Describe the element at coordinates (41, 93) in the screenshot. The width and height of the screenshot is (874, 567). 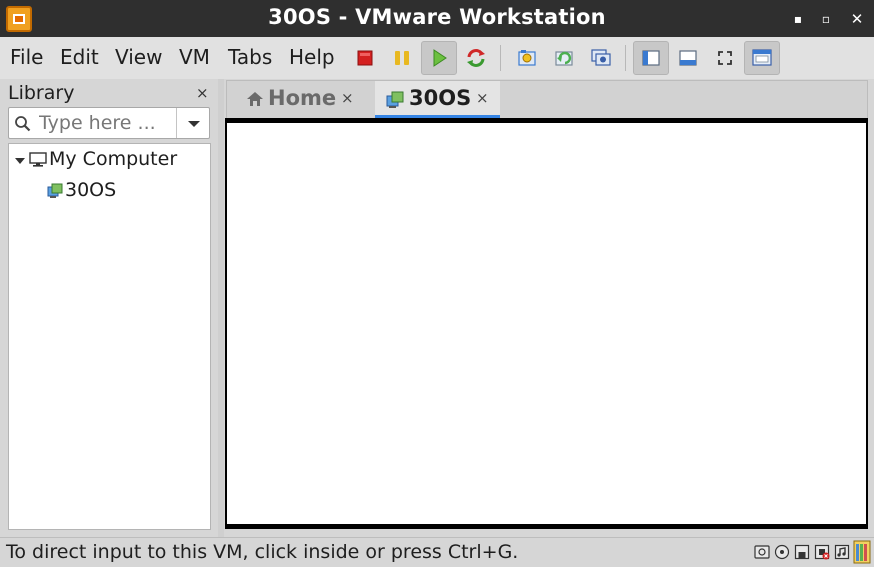
I see `library-title: Library` at that location.